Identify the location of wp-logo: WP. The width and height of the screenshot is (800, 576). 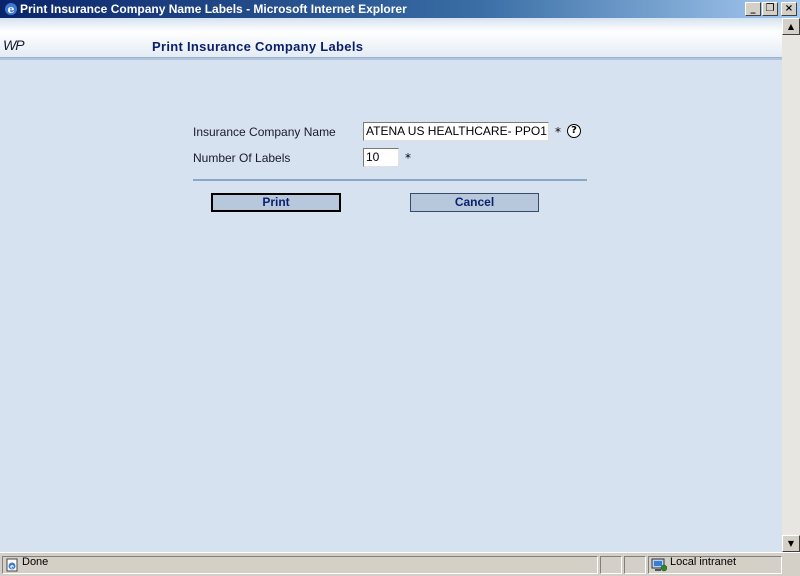
(14, 45).